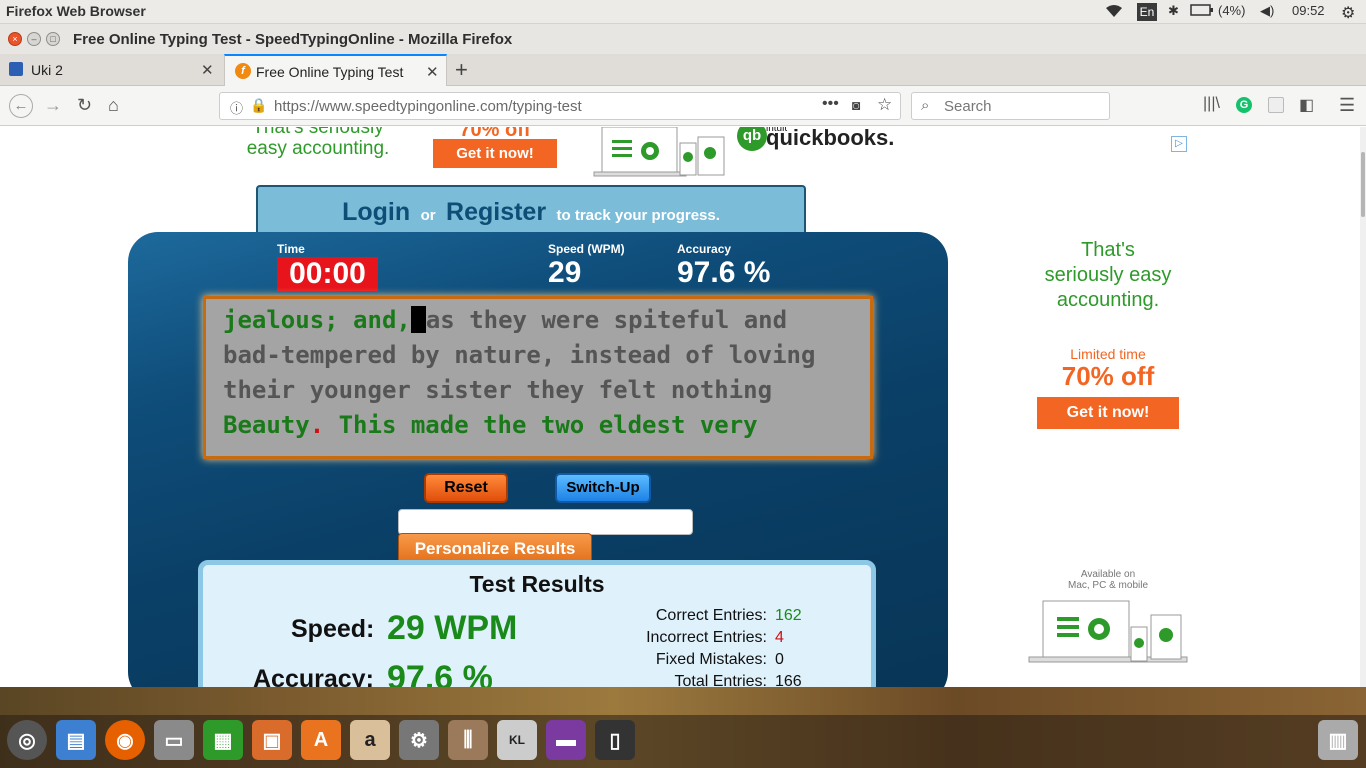 The width and height of the screenshot is (1366, 768). I want to click on settings-icon: ⚙, so click(419, 740).